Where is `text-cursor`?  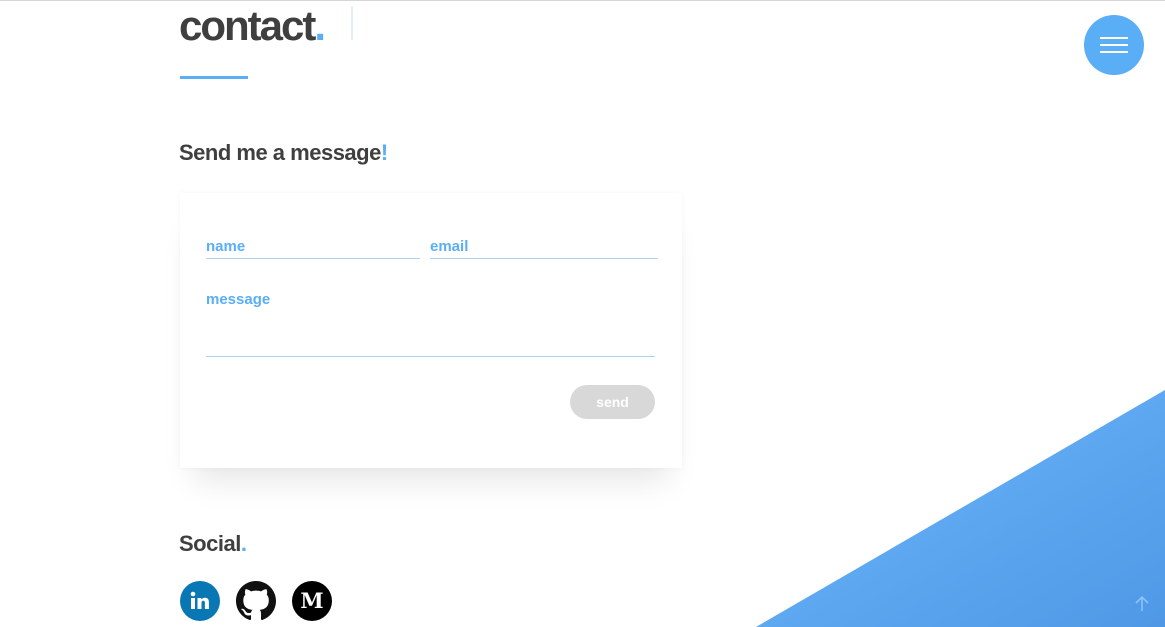
text-cursor is located at coordinates (352, 23).